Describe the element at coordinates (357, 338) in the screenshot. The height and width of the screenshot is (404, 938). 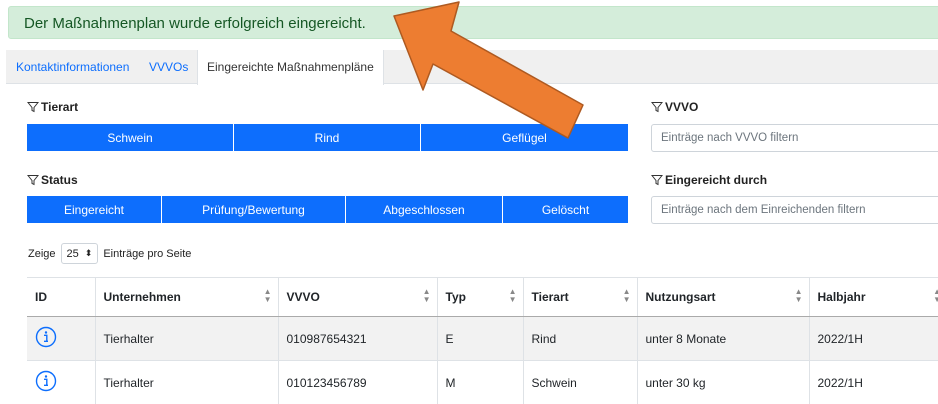
I see `vvvo-cell: 010987654321` at that location.